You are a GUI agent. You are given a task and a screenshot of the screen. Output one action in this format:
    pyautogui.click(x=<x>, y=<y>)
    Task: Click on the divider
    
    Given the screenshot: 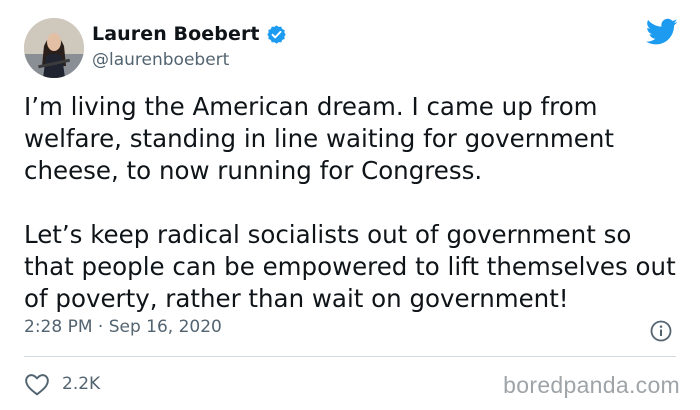 What is the action you would take?
    pyautogui.click(x=350, y=356)
    